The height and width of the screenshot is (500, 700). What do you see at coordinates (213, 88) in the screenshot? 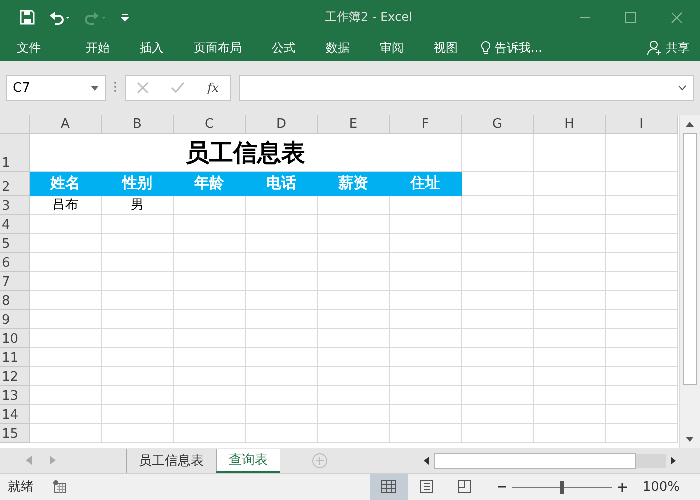
I see `insert-function-button: fx` at bounding box center [213, 88].